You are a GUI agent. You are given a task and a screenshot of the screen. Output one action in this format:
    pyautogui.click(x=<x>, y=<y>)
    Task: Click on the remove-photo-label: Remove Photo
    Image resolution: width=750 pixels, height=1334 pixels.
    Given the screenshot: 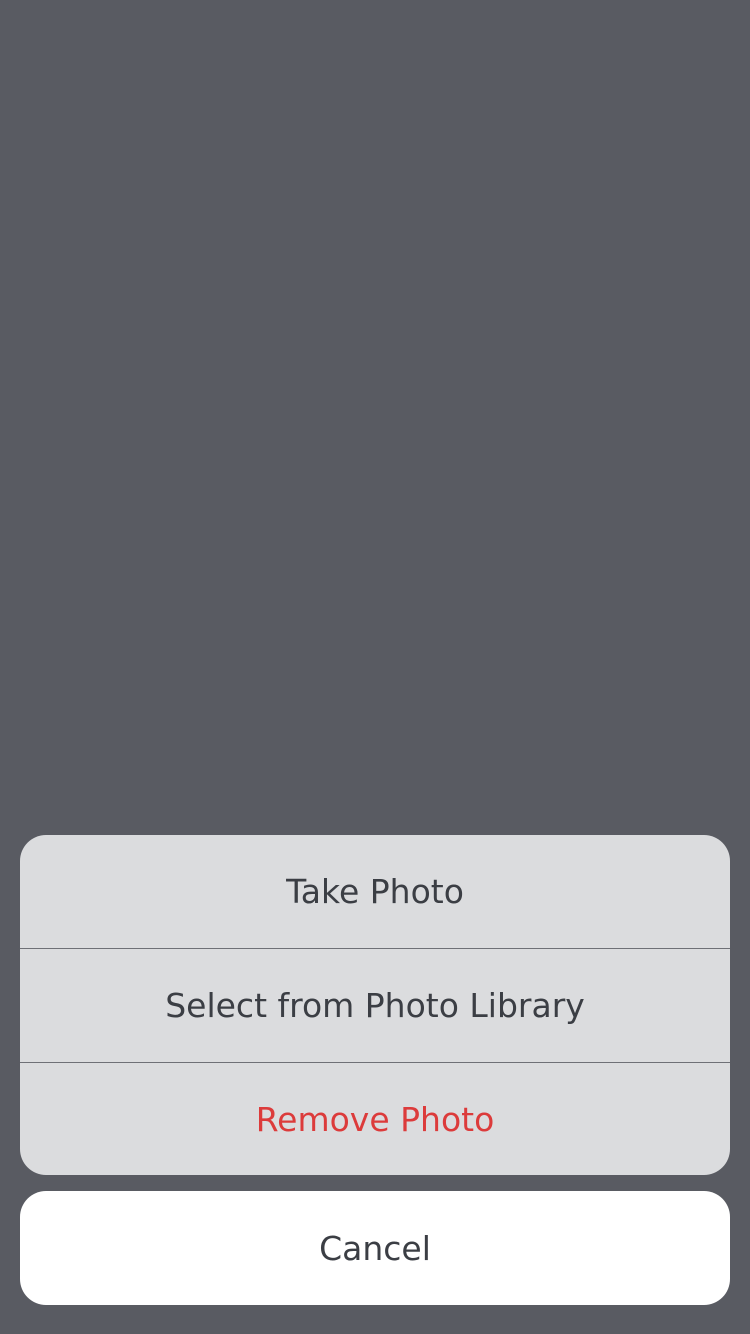 What is the action you would take?
    pyautogui.click(x=375, y=1119)
    